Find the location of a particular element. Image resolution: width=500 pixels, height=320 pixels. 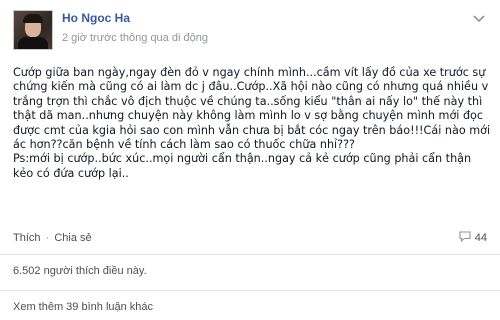

post-line: kẻo có đứa cướp lại.. is located at coordinates (71, 173).